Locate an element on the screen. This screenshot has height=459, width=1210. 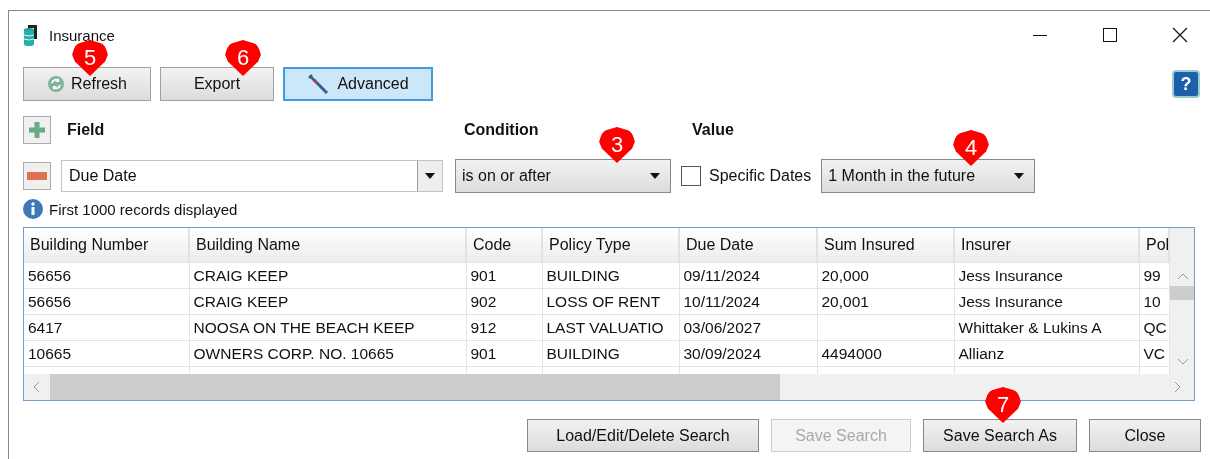
table-cell: 10665 is located at coordinates (106, 353).